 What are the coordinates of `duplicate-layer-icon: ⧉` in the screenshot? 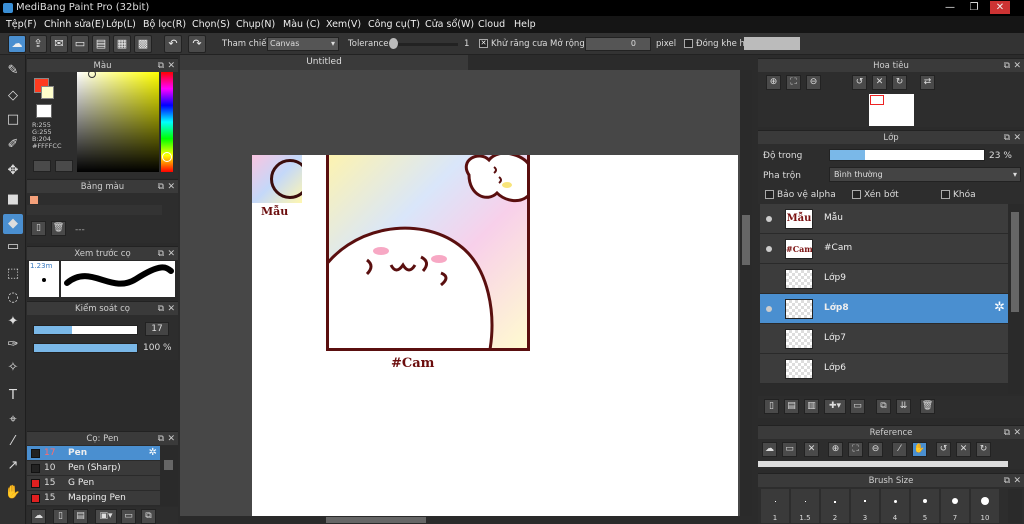 It's located at (883, 406).